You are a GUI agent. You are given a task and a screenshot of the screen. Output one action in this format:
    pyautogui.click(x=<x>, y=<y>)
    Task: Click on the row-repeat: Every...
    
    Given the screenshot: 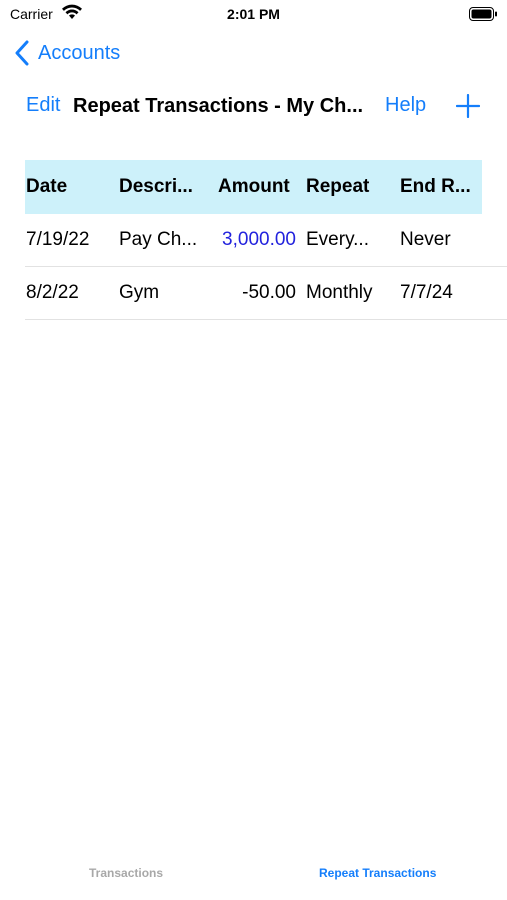 What is the action you would take?
    pyautogui.click(x=337, y=239)
    